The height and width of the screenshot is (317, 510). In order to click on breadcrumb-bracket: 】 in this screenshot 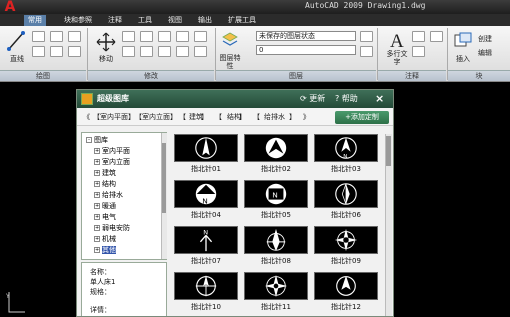, I will do `click(292, 117)`.